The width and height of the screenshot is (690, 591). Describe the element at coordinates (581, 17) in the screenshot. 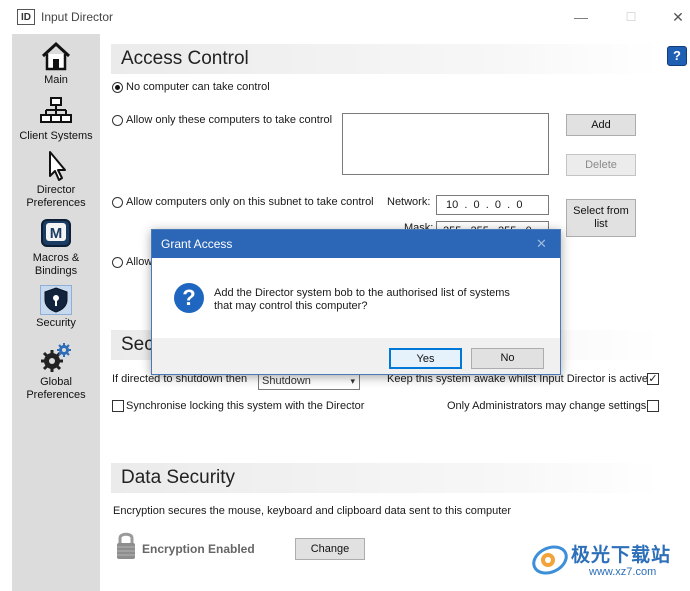

I see `minimize-button: —` at that location.